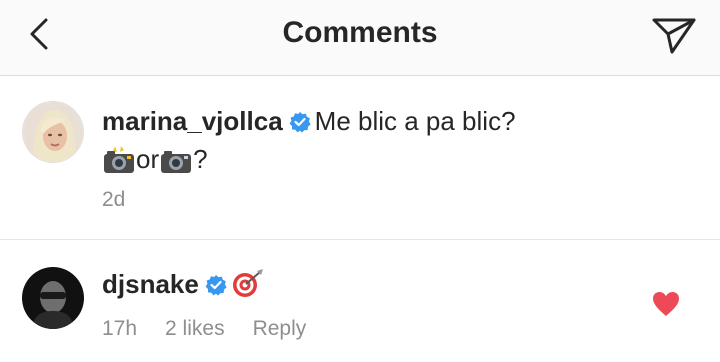  I want to click on direct-hit-emoji, so click(247, 283).